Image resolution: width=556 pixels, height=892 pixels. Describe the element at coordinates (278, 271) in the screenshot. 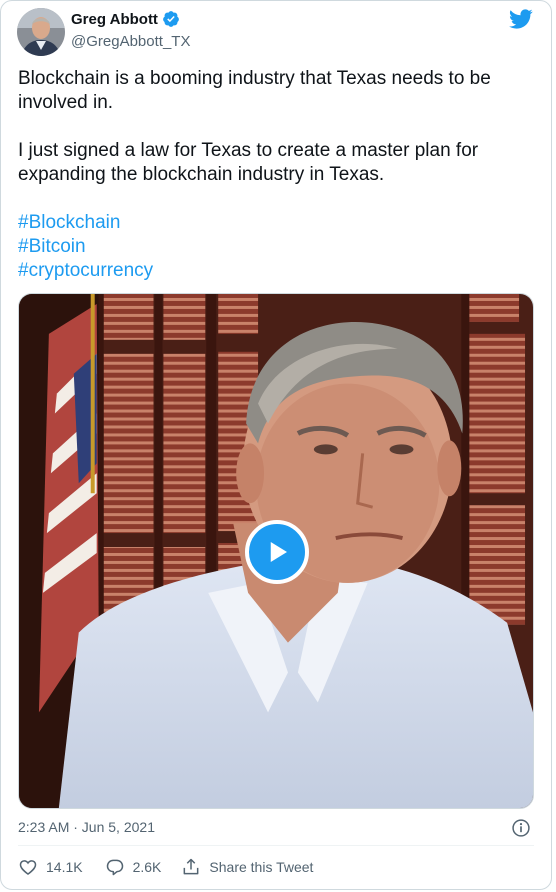

I see `hashtag-link-cryptocurrency: #cryptocurrency` at that location.